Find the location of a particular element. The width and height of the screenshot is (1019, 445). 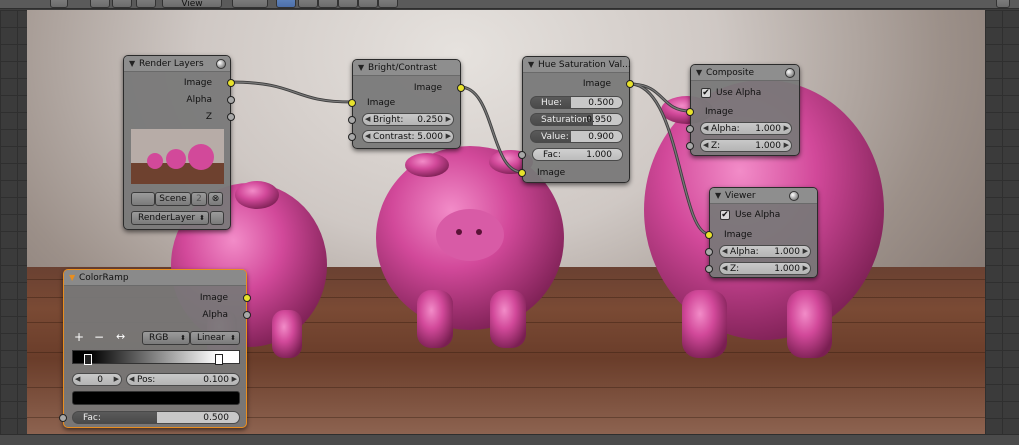

remove-stop-button: − is located at coordinates (99, 337).